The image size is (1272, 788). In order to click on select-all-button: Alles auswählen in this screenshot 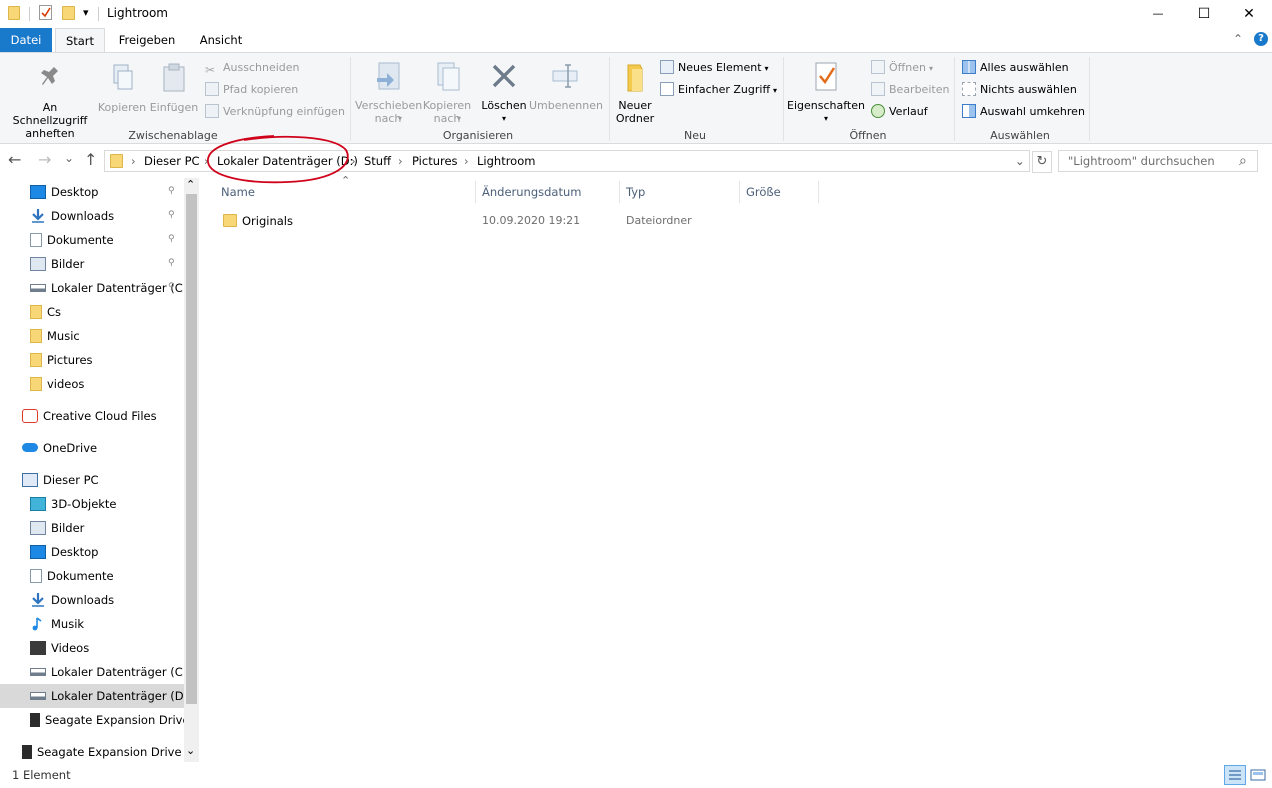, I will do `click(1015, 68)`.